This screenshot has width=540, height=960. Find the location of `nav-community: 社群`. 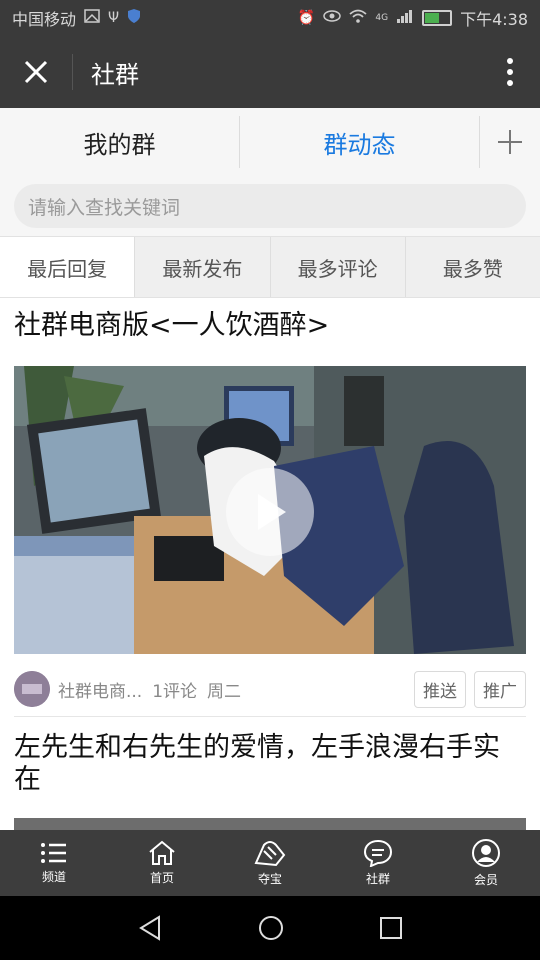

nav-community: 社群 is located at coordinates (378, 863).